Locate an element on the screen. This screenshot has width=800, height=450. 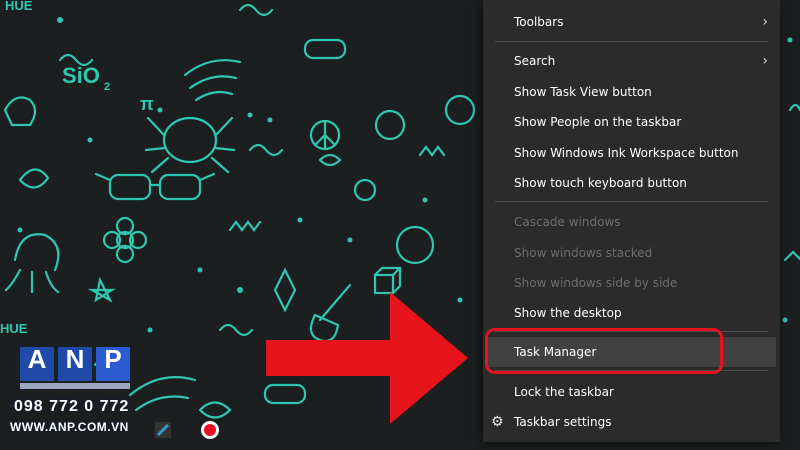
menu-item-search: Search › is located at coordinates (631, 61).